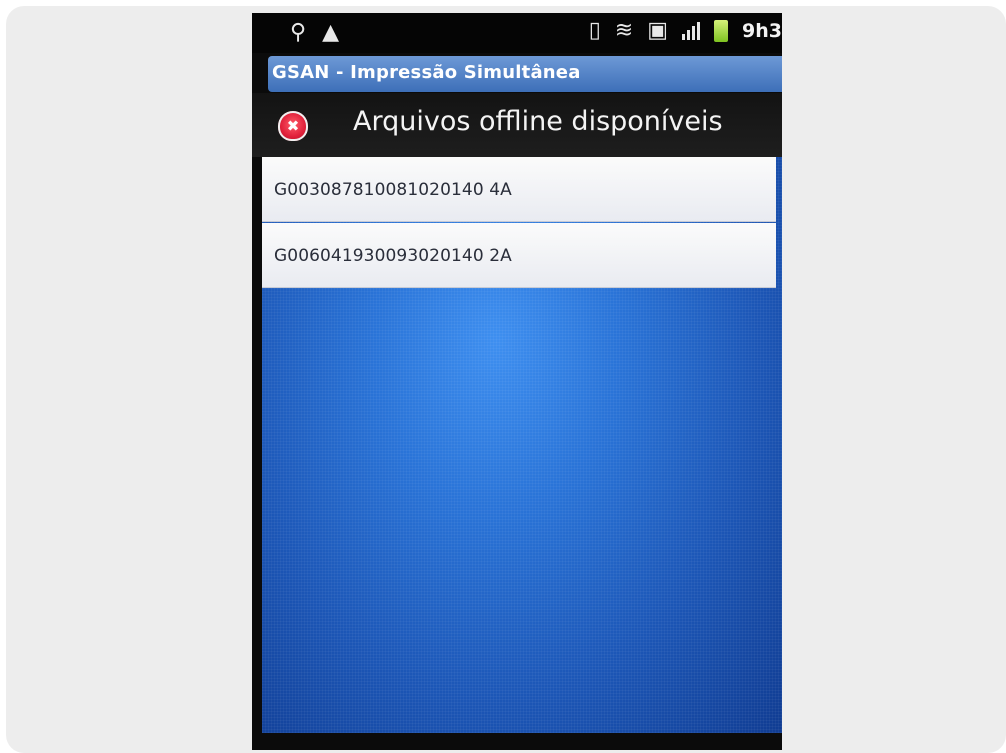  Describe the element at coordinates (517, 741) in the screenshot. I see `bottom-bar` at that location.